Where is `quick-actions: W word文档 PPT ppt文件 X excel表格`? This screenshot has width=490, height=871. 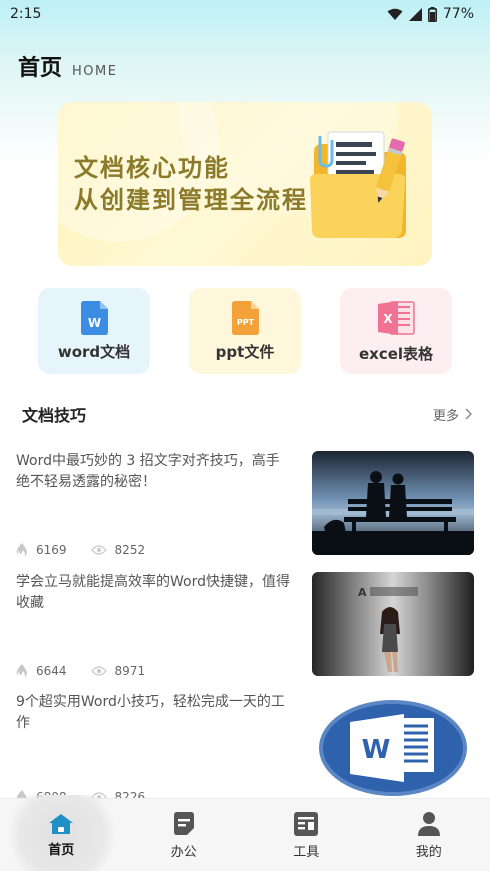
quick-actions: W word文档 PPT ppt文件 X excel表格 is located at coordinates (245, 331).